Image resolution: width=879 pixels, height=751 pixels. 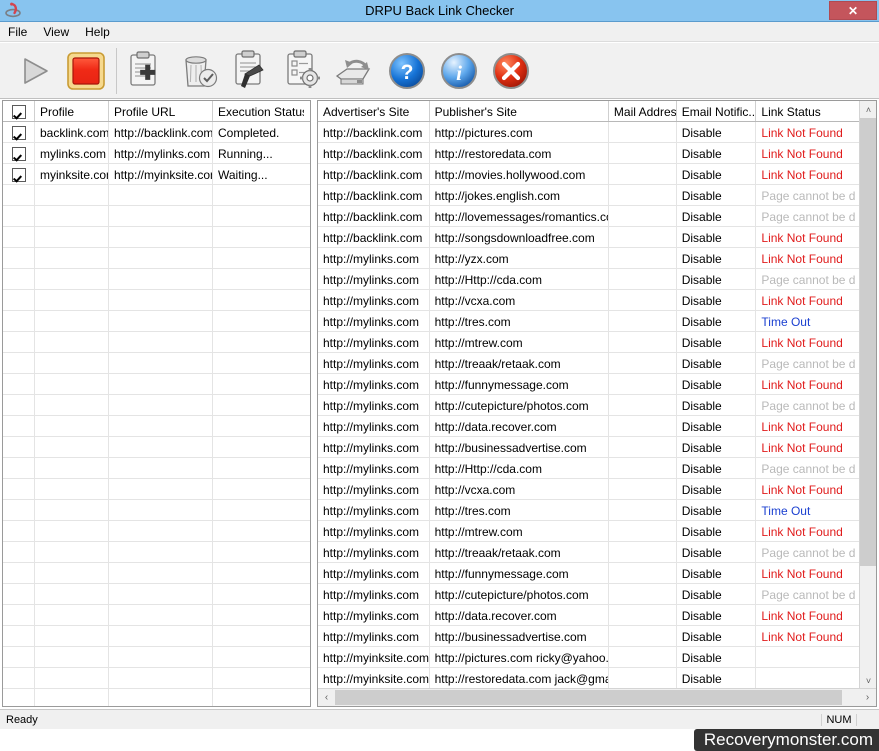 What do you see at coordinates (459, 71) in the screenshot?
I see `about-button: i` at bounding box center [459, 71].